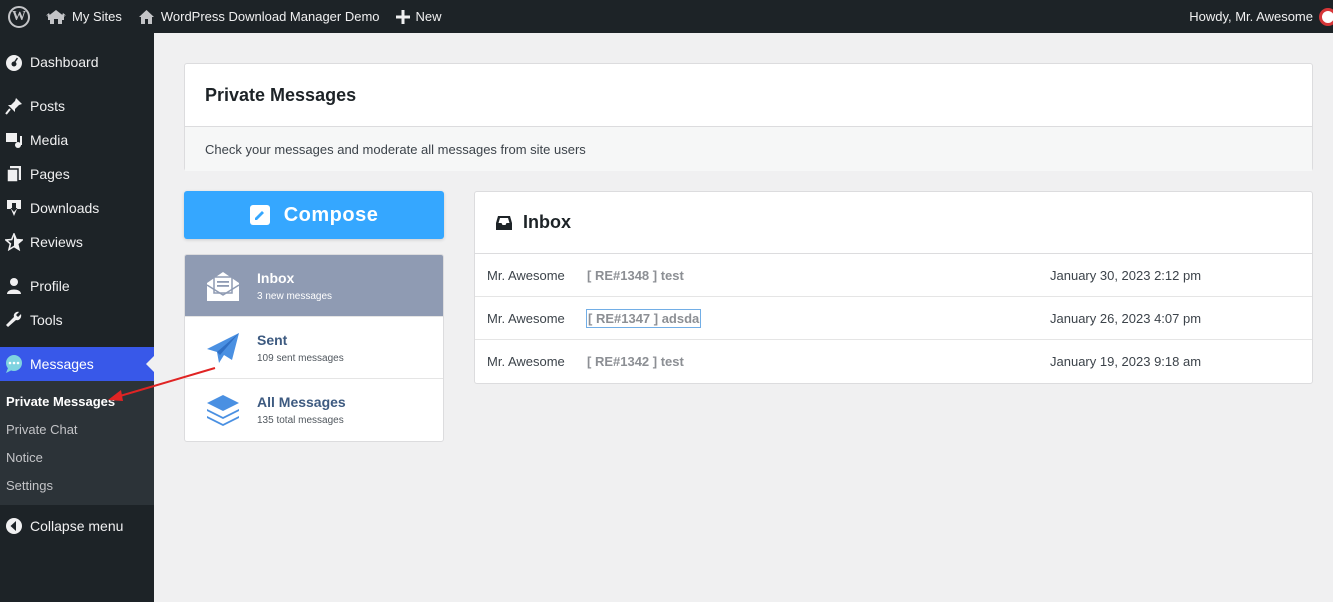 This screenshot has width=1333, height=602. I want to click on menu-reviews-label: Reviews, so click(56, 242).